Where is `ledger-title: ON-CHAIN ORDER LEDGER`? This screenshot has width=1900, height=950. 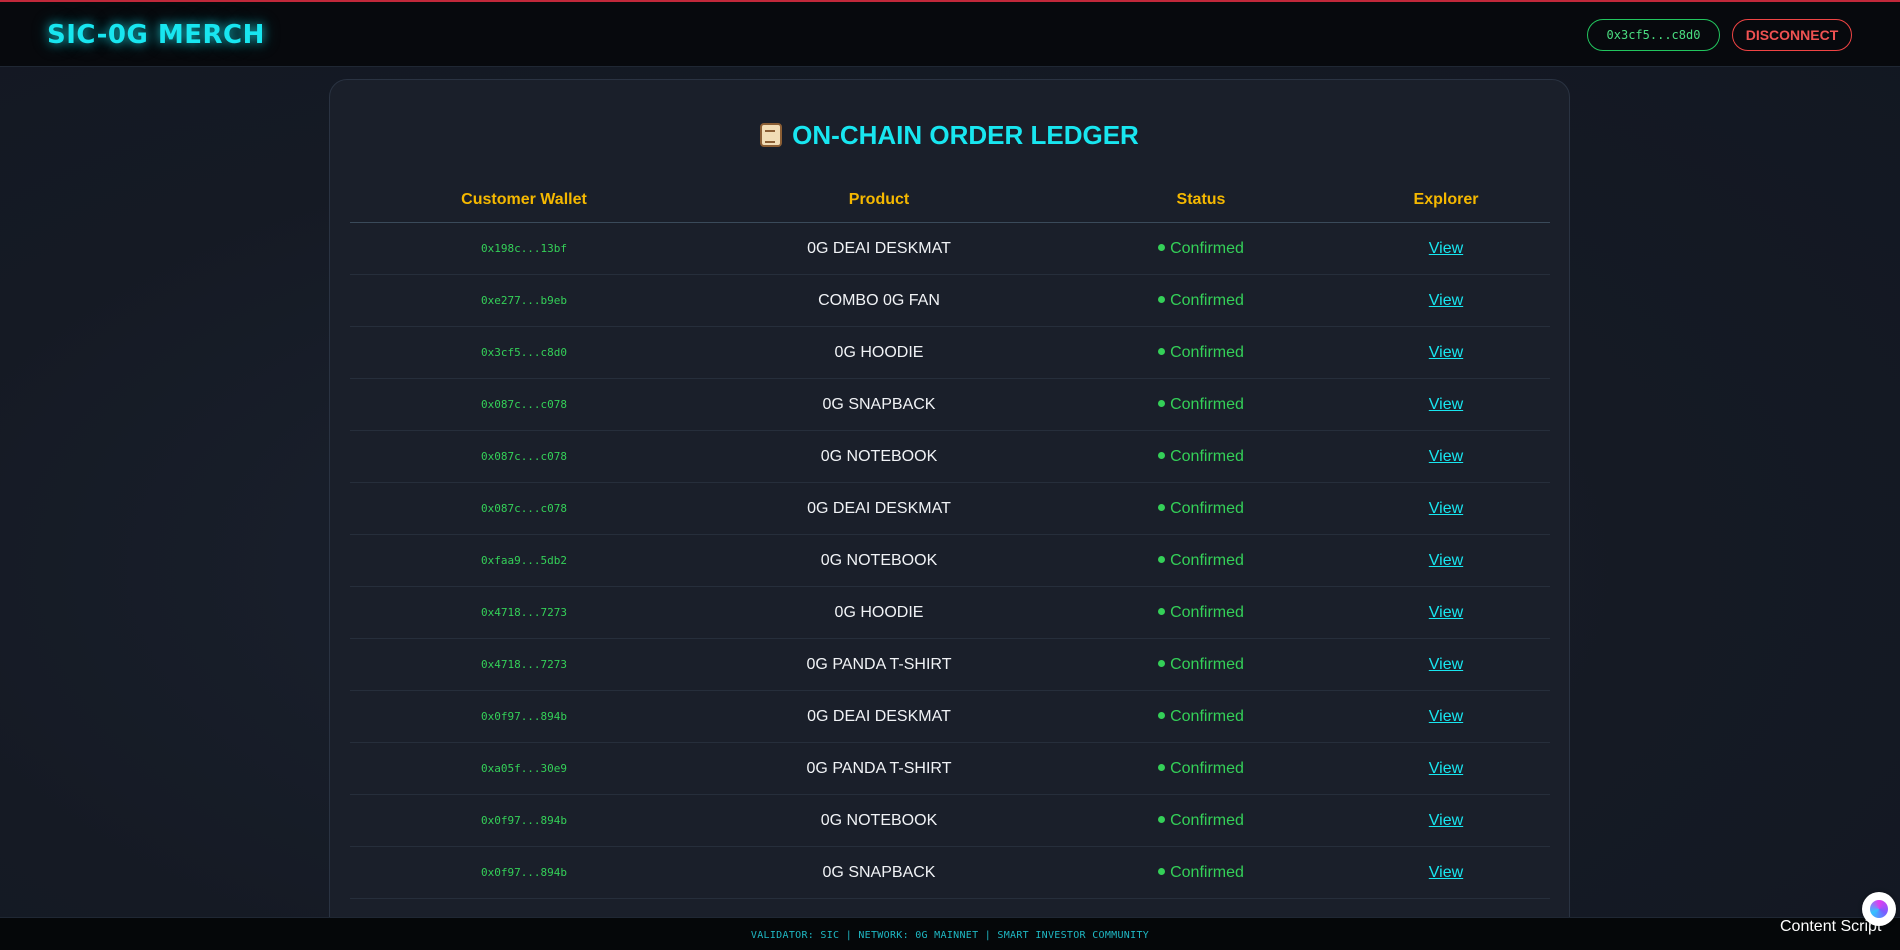 ledger-title: ON-CHAIN ORDER LEDGER is located at coordinates (949, 135).